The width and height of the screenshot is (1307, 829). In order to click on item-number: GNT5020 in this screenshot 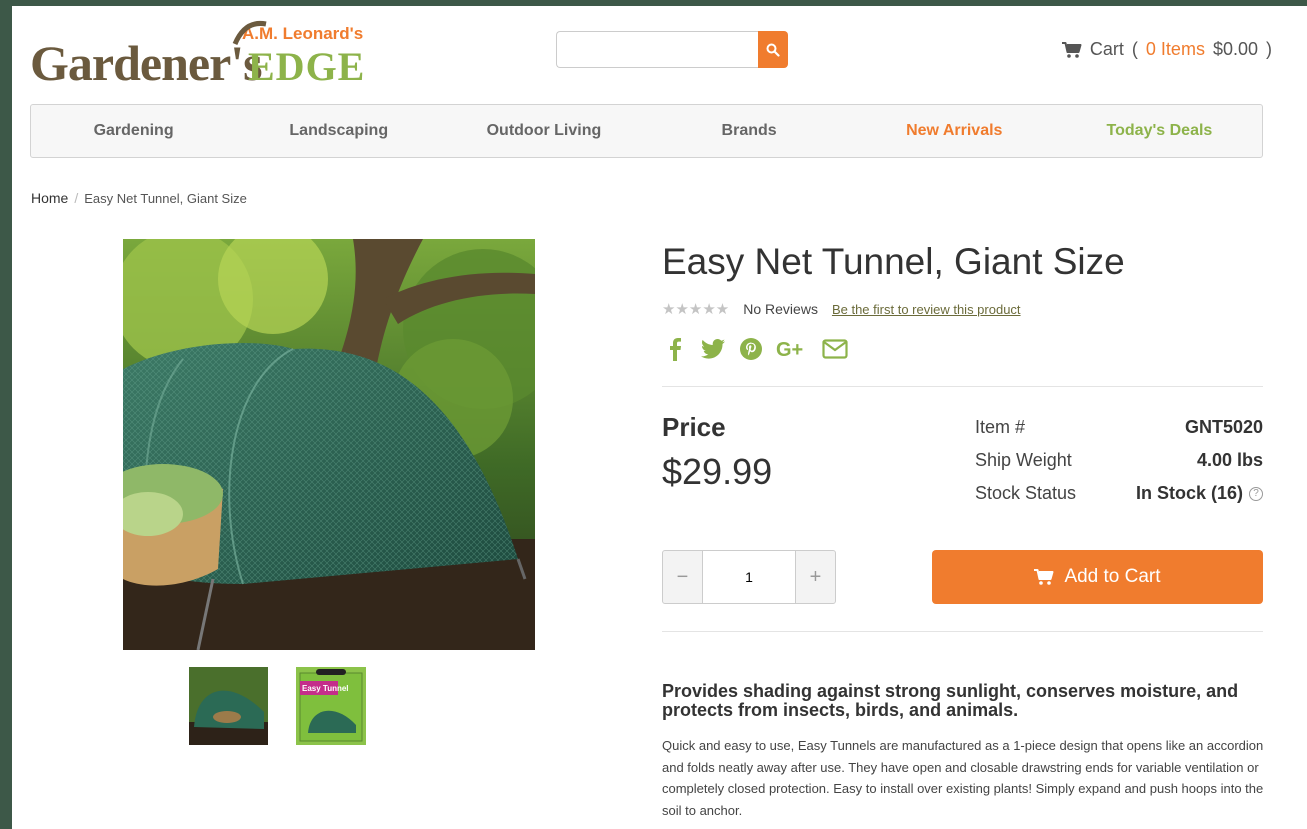, I will do `click(1223, 427)`.